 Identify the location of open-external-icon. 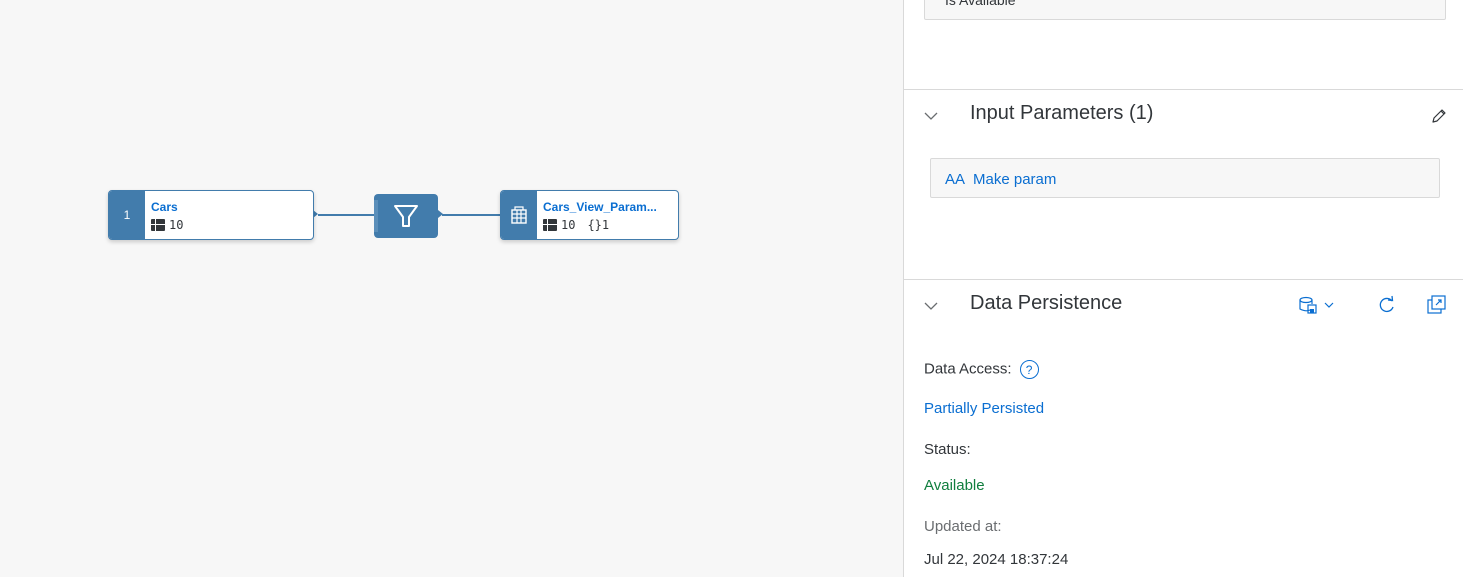
(1436, 304).